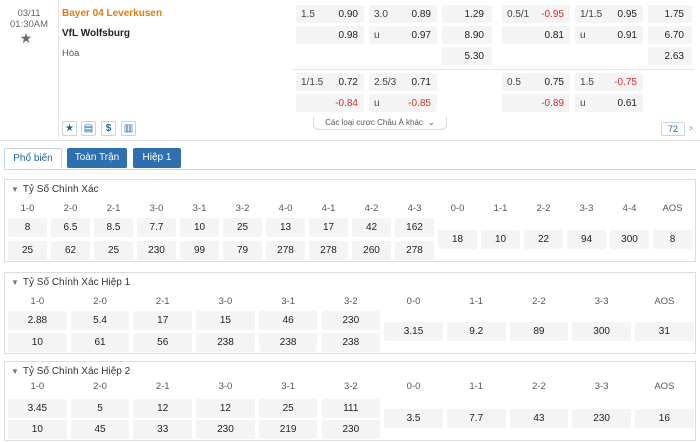  Describe the element at coordinates (371, 227) in the screenshot. I see `score-odds-home: 42` at that location.